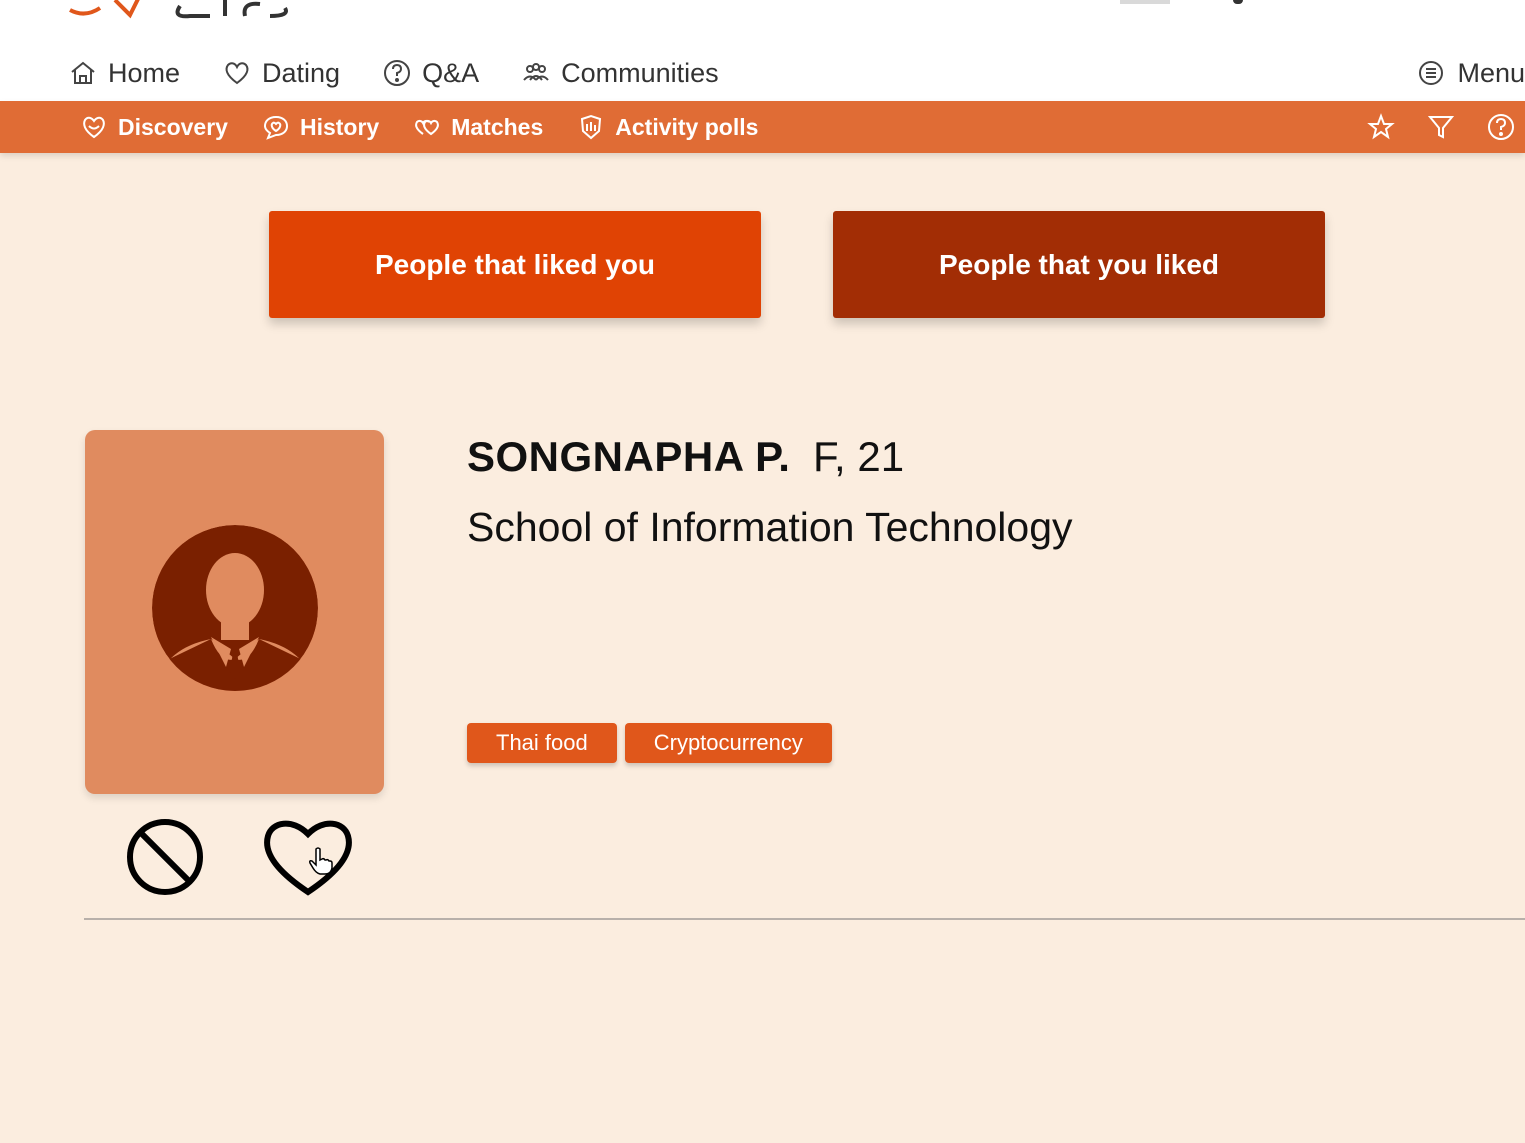 The height and width of the screenshot is (1143, 1525). I want to click on subnav-discovery-label: Discovery, so click(173, 126).